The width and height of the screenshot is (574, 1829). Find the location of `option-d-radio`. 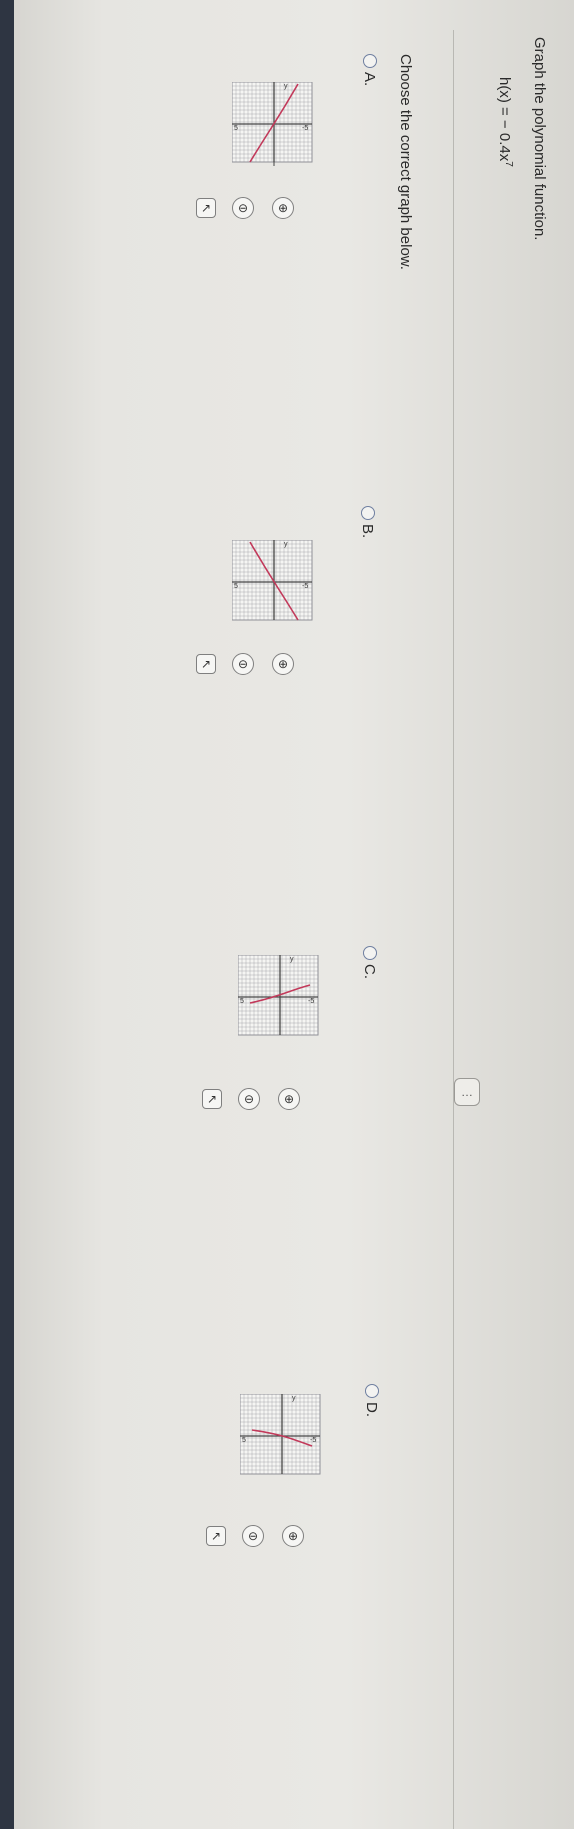

option-d-radio is located at coordinates (372, 1391).